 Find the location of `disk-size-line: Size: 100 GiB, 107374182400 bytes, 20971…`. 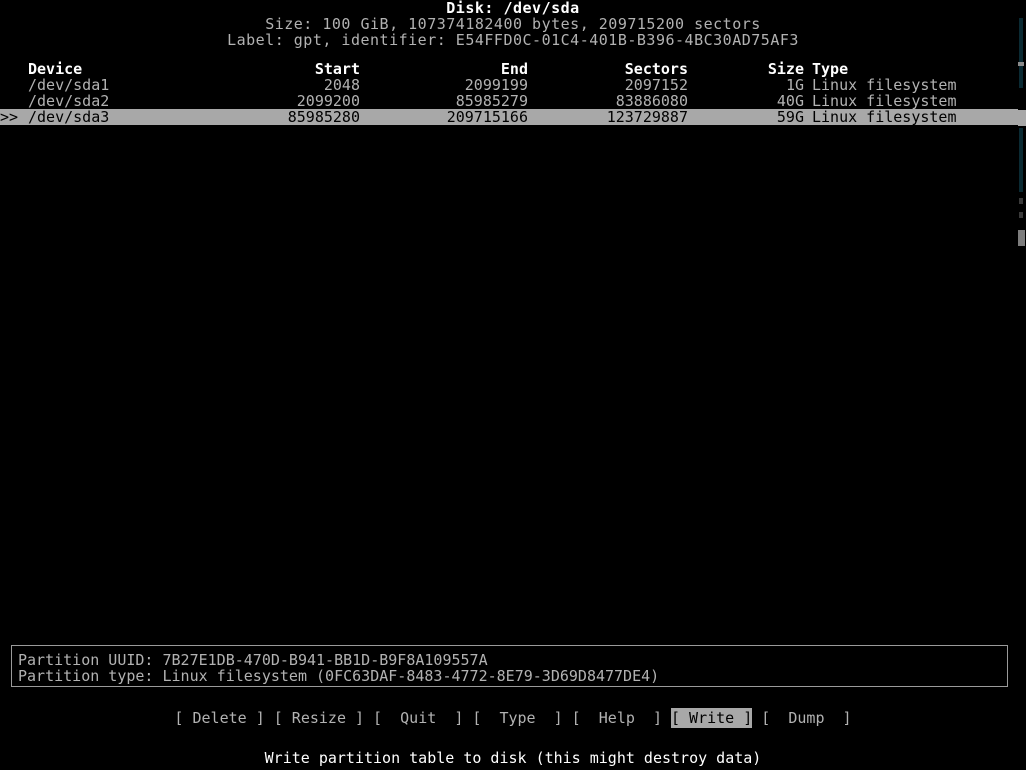

disk-size-line: Size: 100 GiB, 107374182400 bytes, 20971… is located at coordinates (513, 24).